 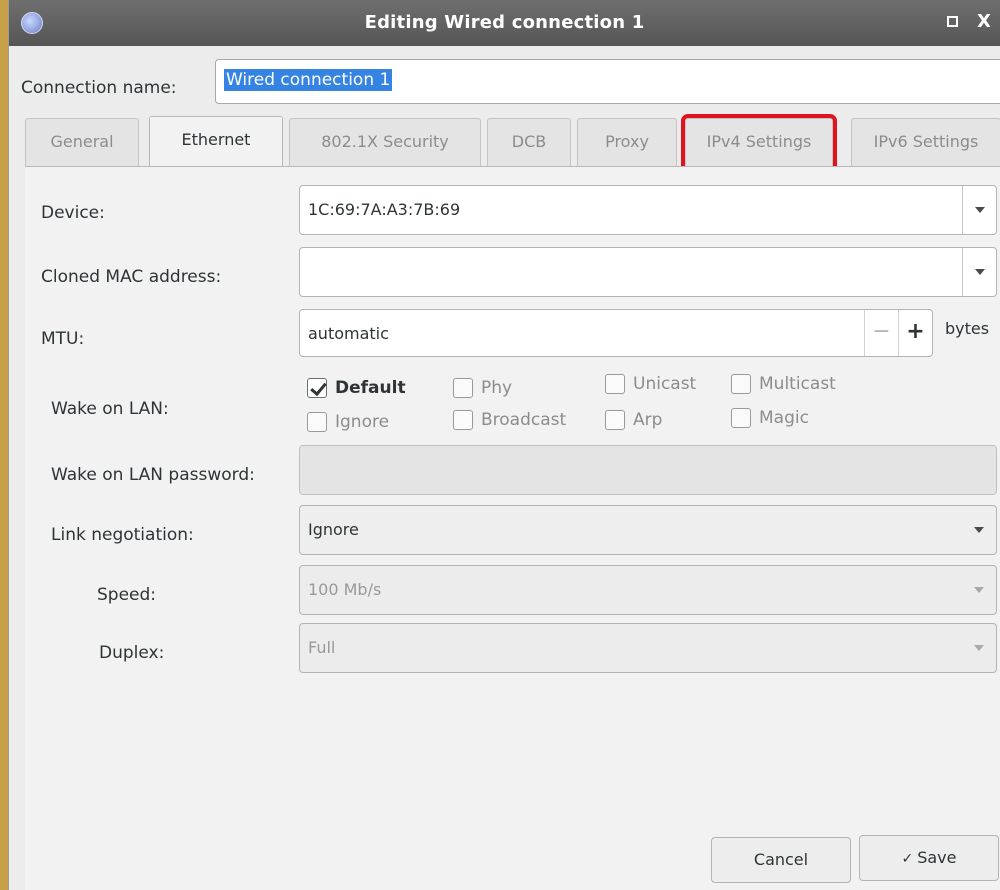 What do you see at coordinates (607, 81) in the screenshot?
I see `connection-name-input: Wired connection 1` at bounding box center [607, 81].